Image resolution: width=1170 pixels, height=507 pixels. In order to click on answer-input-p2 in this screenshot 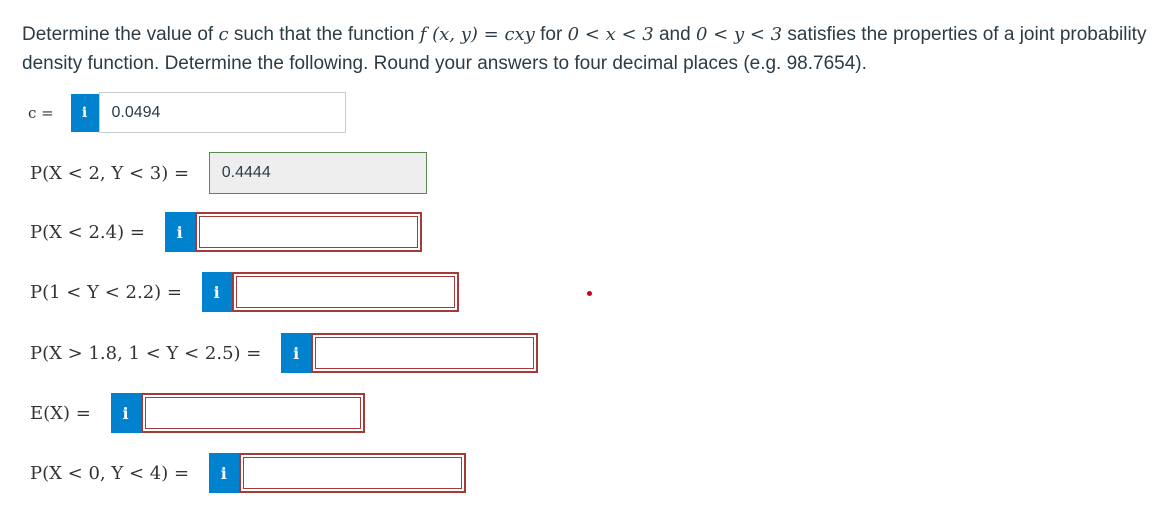, I will do `click(308, 232)`.